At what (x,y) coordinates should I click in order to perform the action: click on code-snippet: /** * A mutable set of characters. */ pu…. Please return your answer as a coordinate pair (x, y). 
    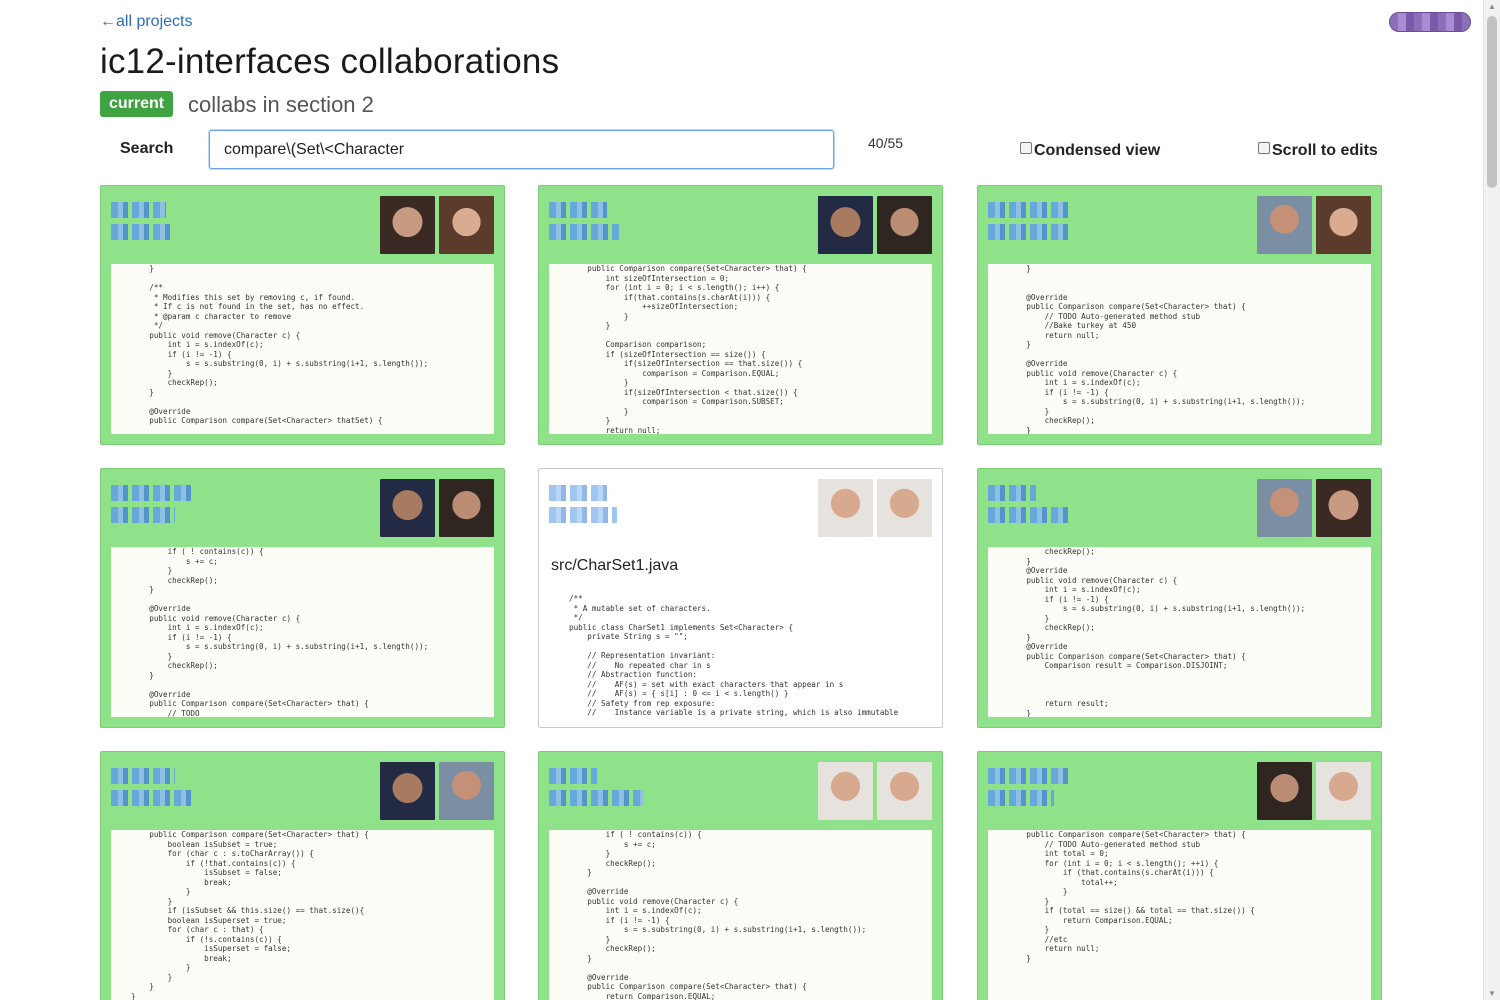
    Looking at the image, I should click on (740, 655).